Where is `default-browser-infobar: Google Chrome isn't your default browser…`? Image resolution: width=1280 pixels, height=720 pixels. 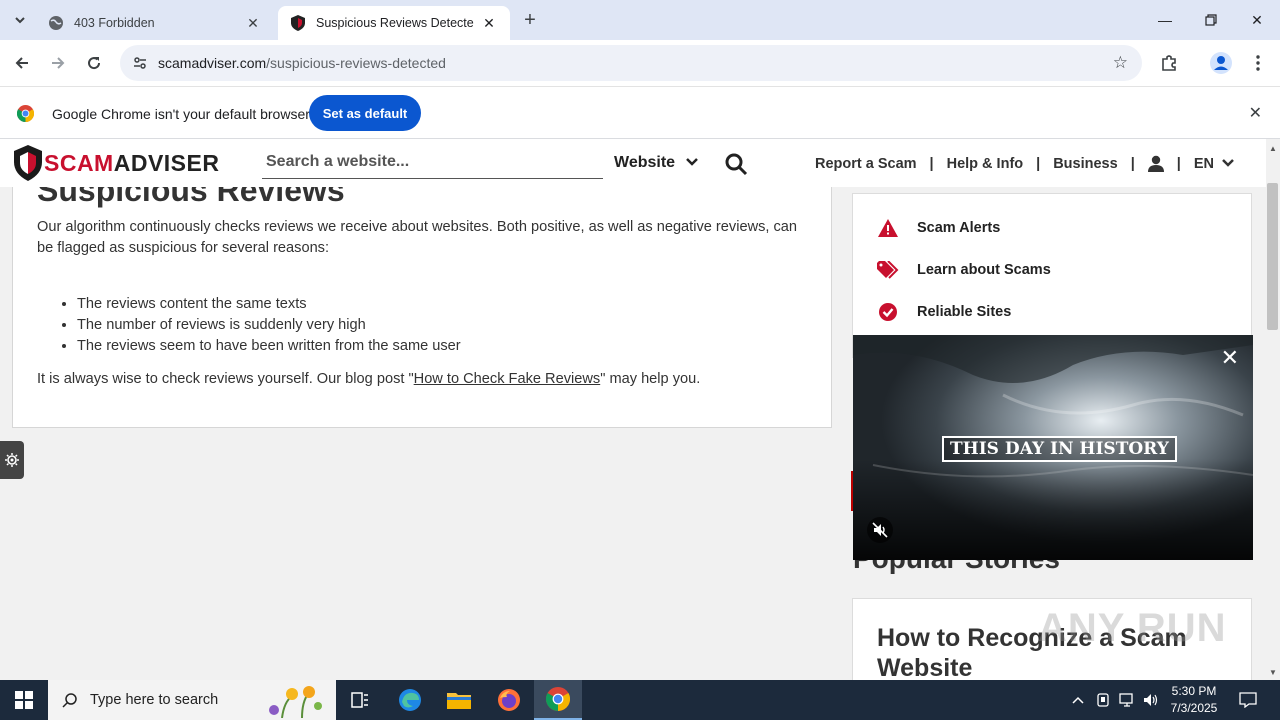
default-browser-infobar: Google Chrome isn't your default browser… is located at coordinates (640, 112).